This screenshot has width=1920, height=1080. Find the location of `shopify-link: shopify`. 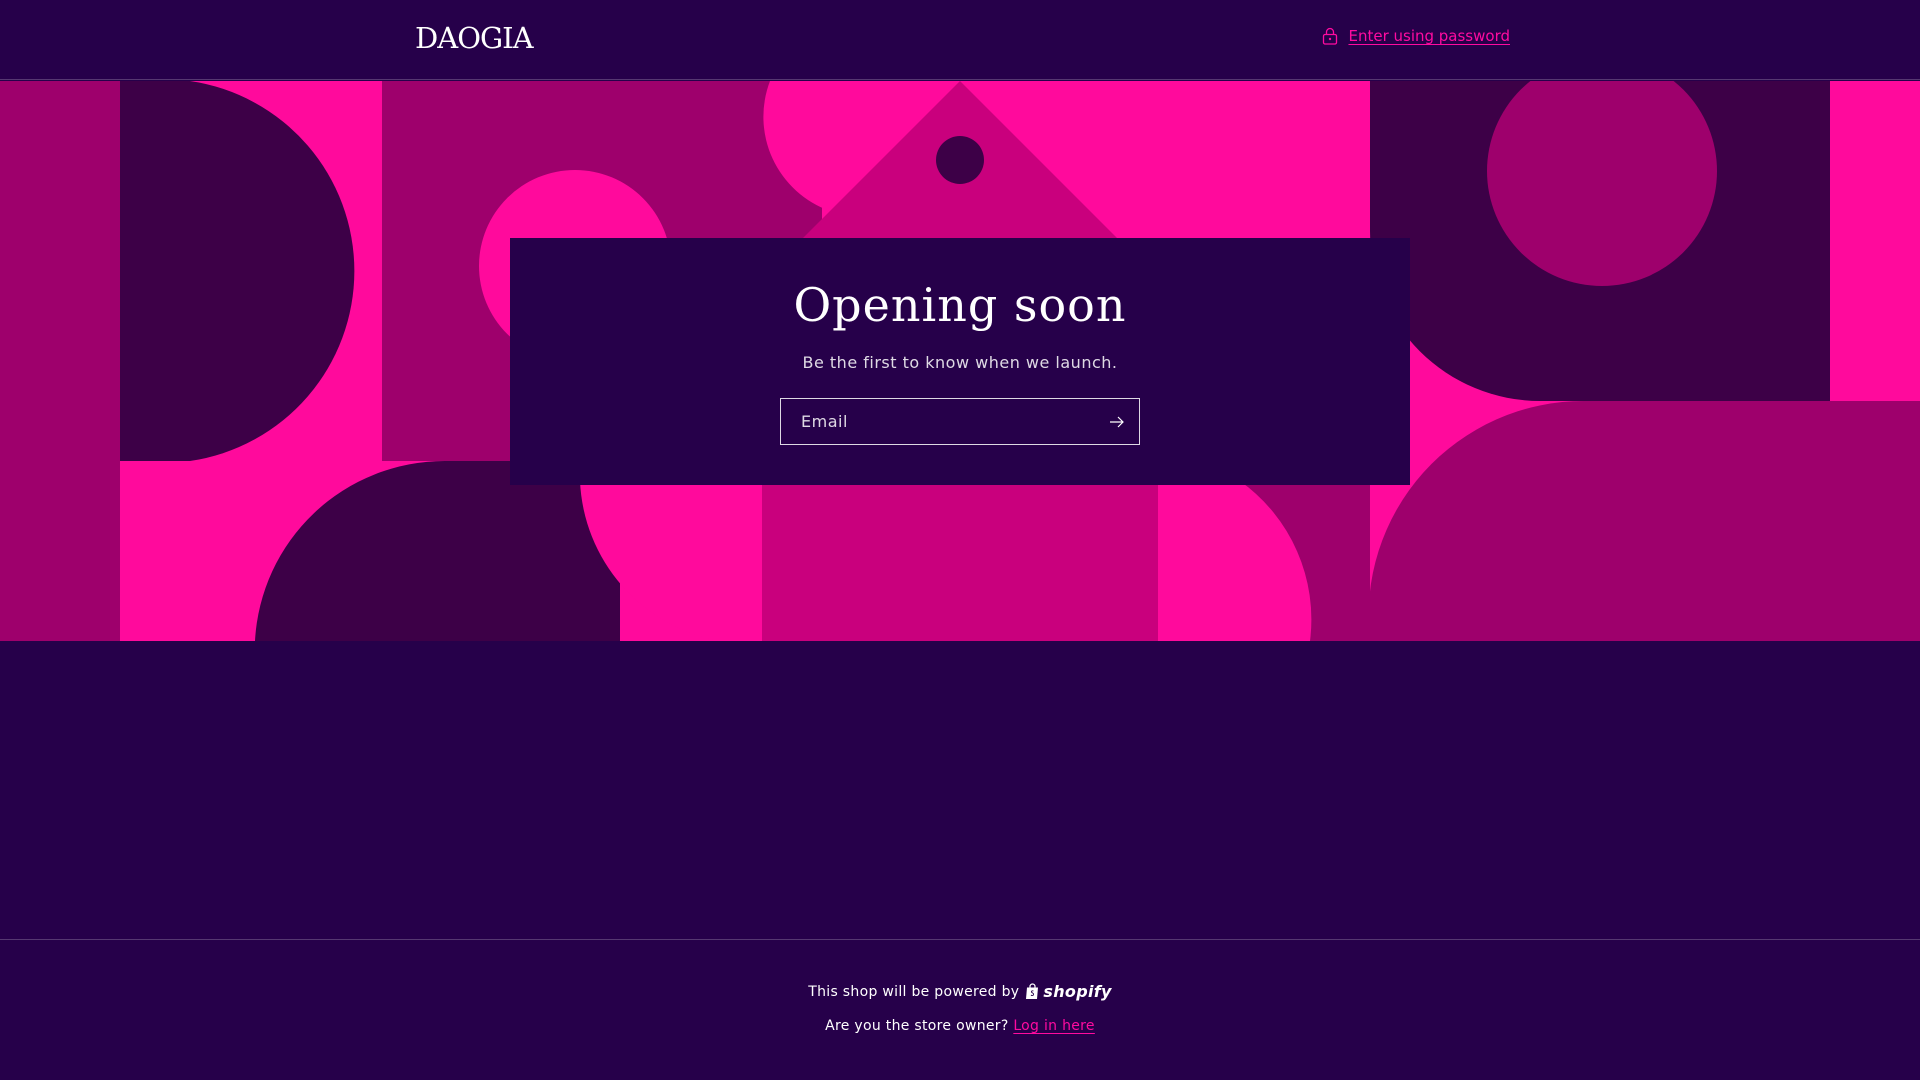

shopify-link: shopify is located at coordinates (1068, 991).